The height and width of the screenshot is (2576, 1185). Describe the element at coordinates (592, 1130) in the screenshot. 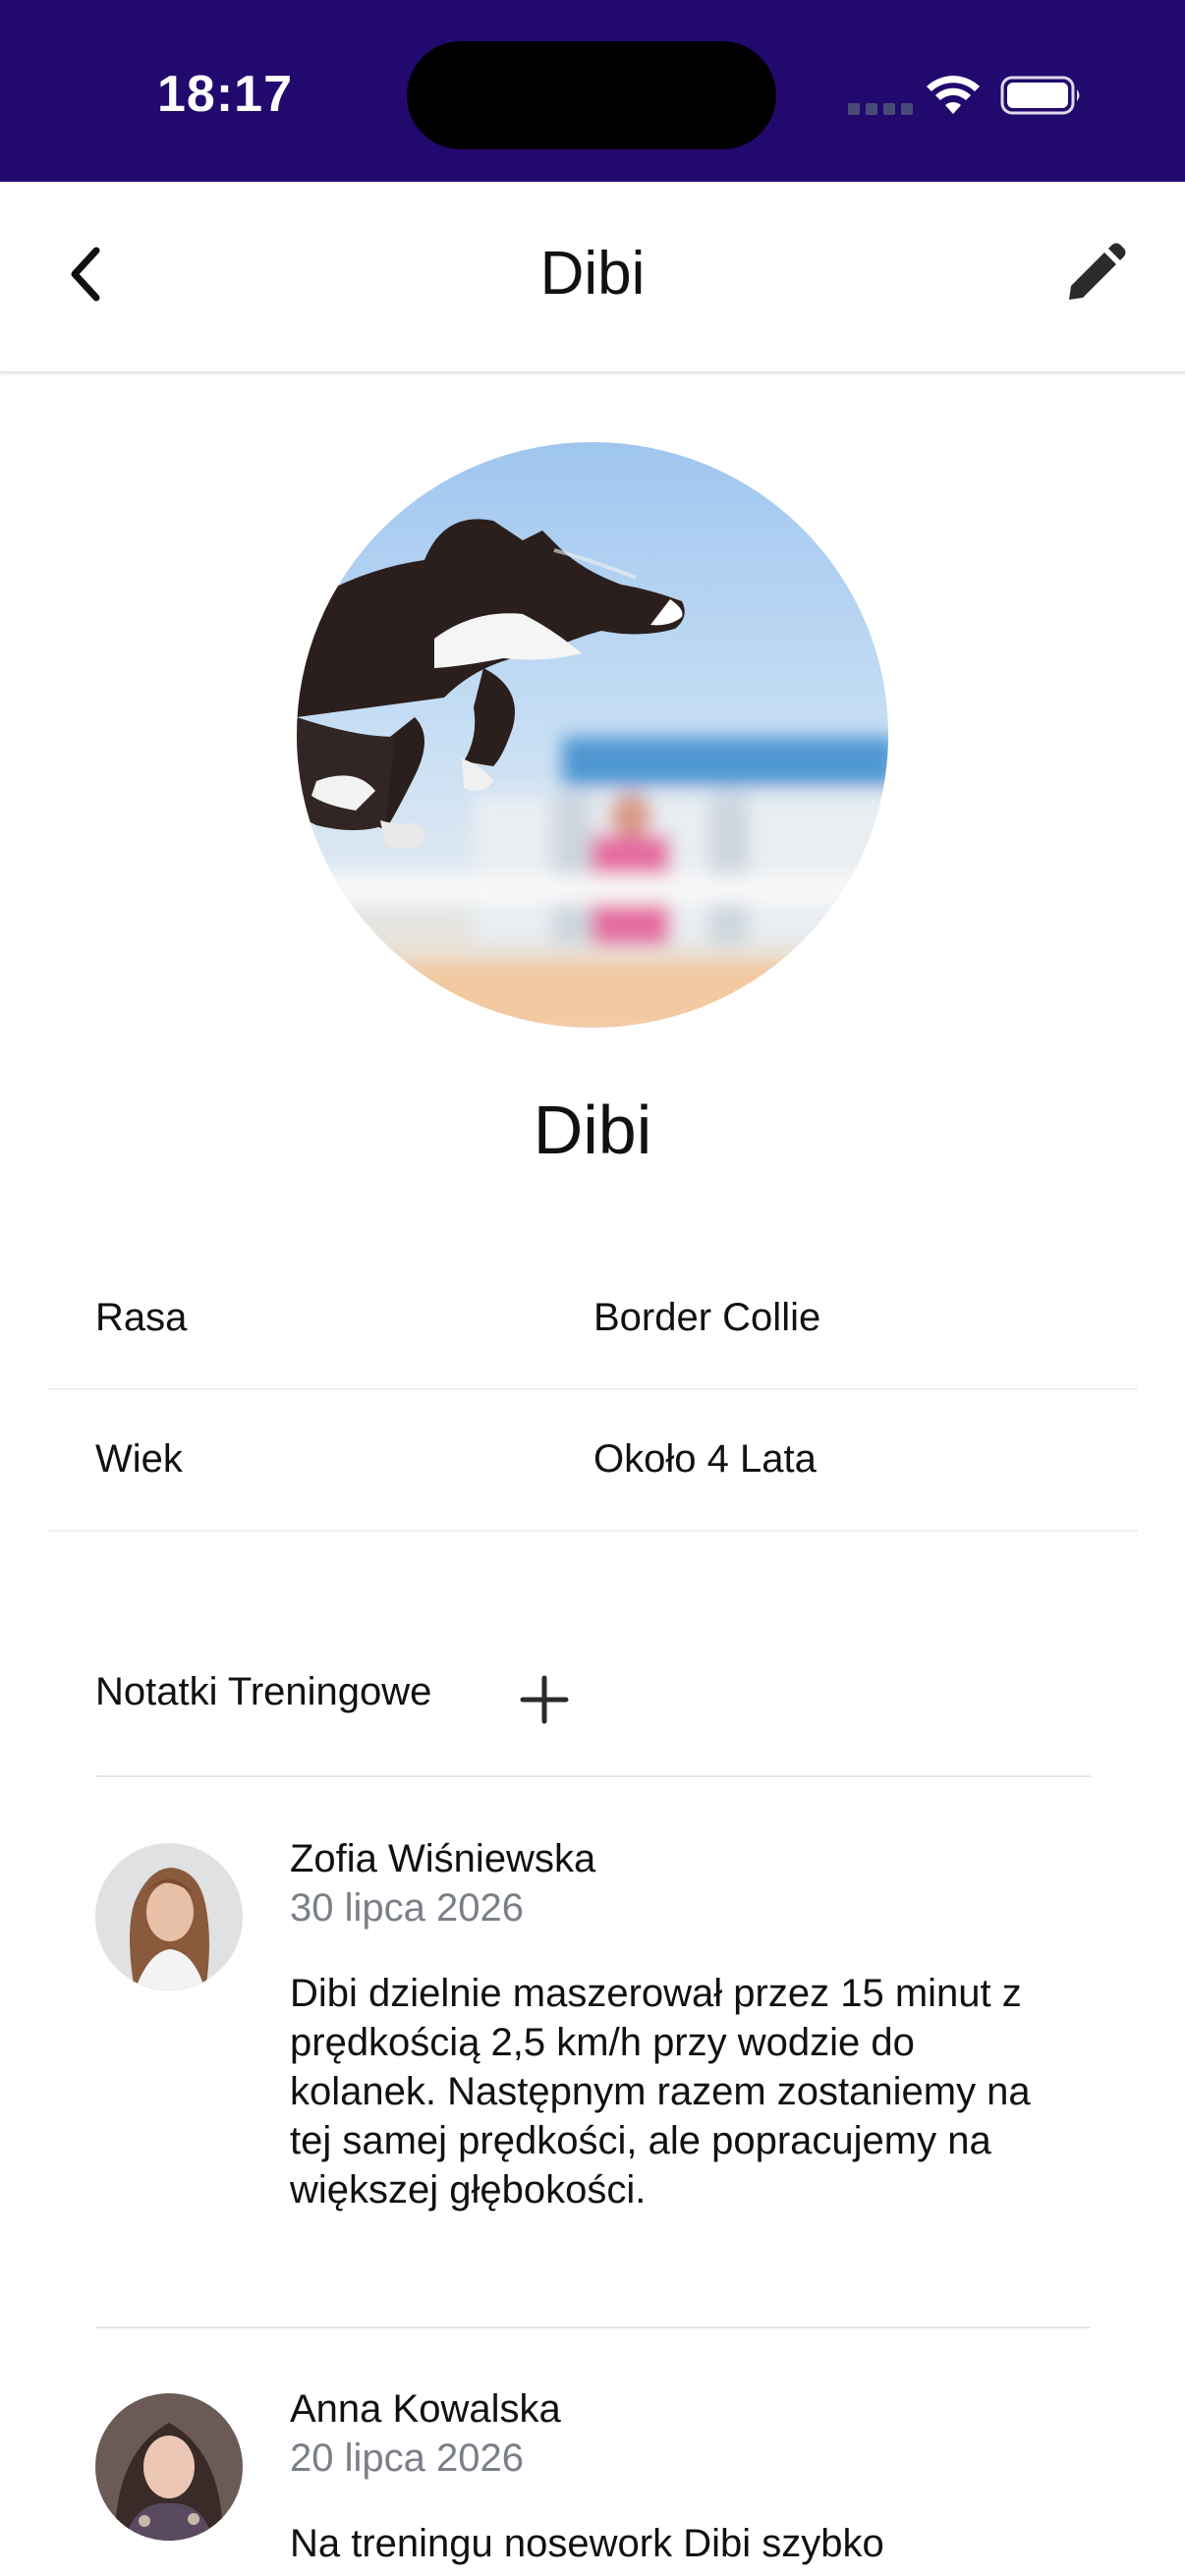

I see `pet-name: Dibi` at that location.